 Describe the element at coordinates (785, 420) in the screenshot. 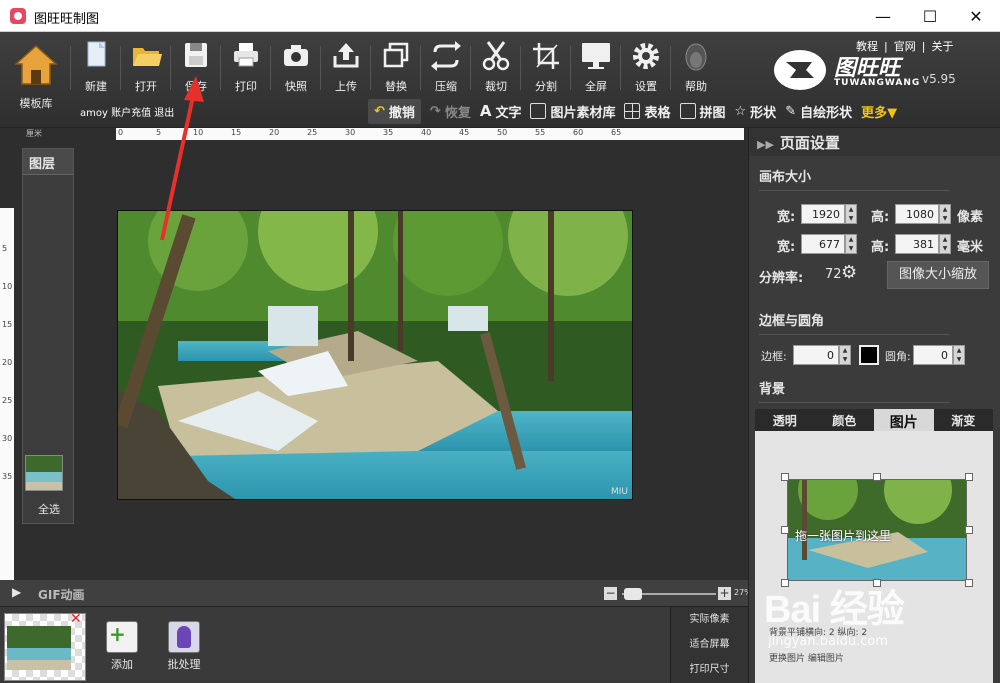

I see `tab-transparent: 透明` at that location.